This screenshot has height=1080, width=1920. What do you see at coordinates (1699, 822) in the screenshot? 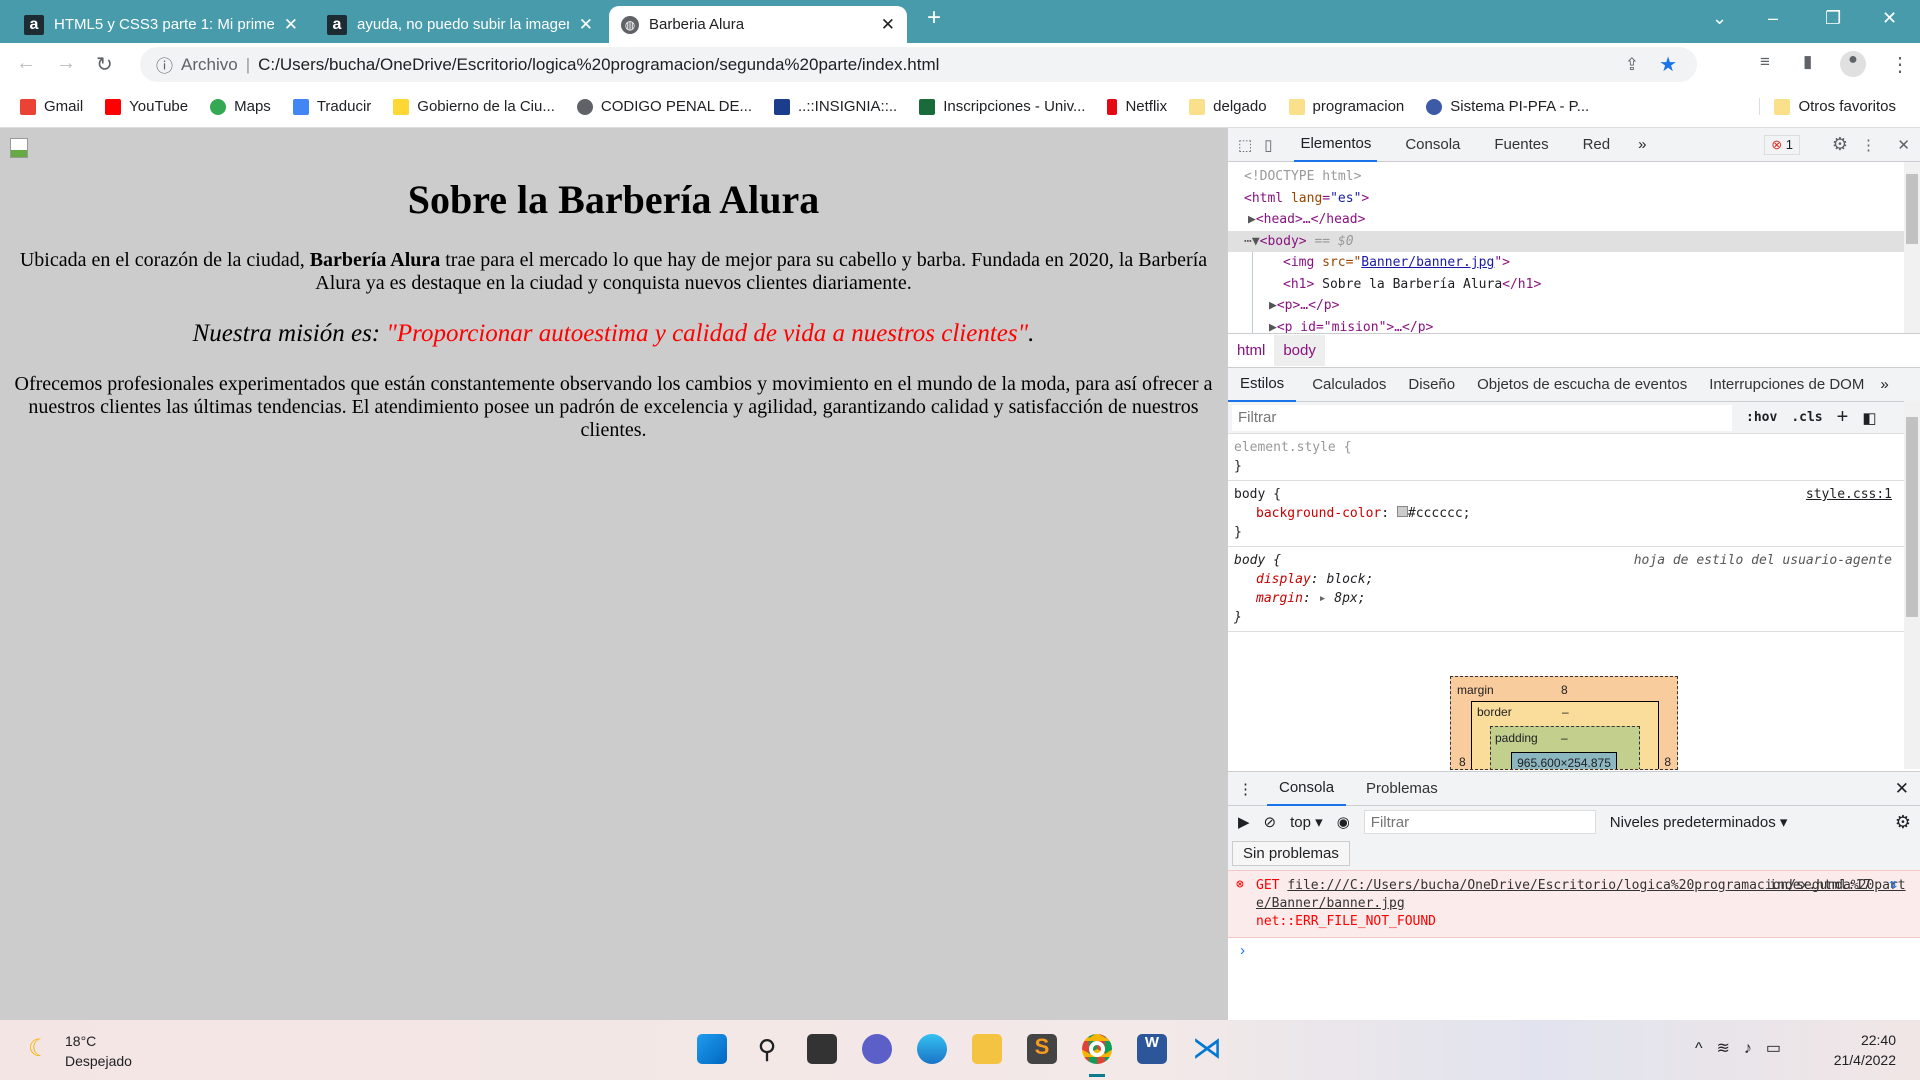
I see `log-levels-select: Niveles predeterminados ▾` at bounding box center [1699, 822].